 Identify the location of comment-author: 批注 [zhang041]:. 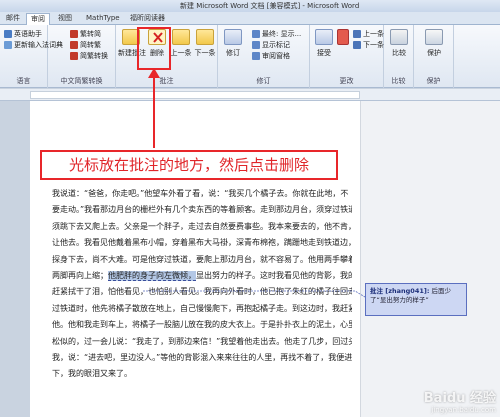
(400, 291).